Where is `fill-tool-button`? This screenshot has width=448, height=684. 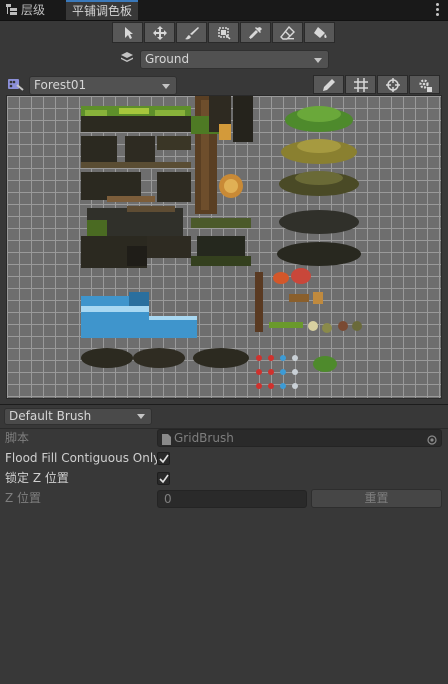
fill-tool-button is located at coordinates (319, 32).